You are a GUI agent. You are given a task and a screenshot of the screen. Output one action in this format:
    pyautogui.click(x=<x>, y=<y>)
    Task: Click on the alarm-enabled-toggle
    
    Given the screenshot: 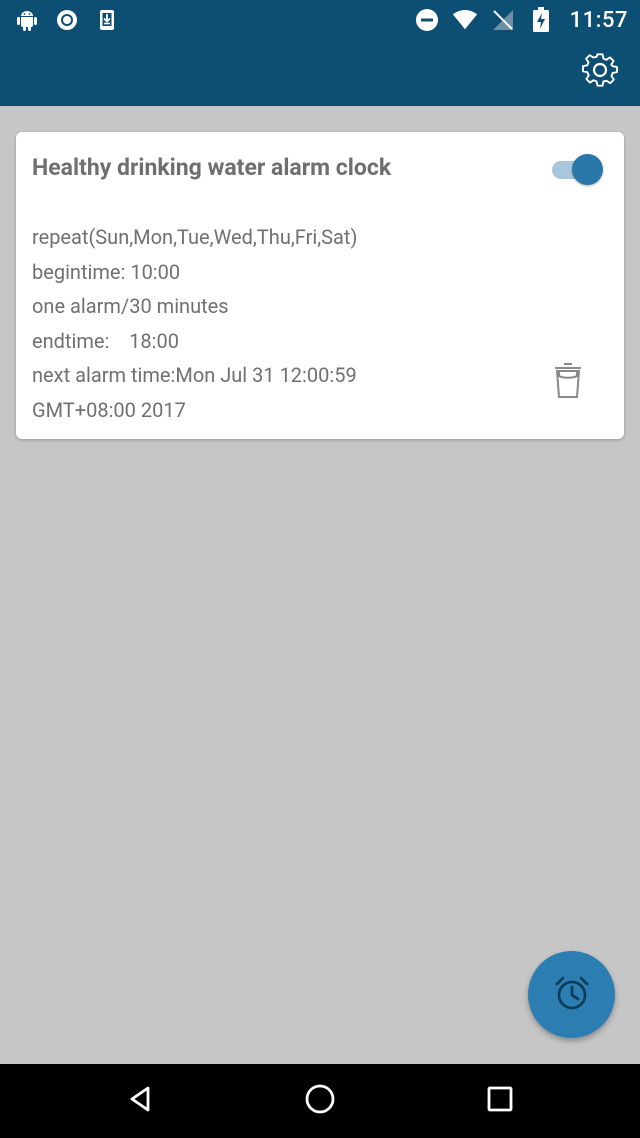 What is the action you would take?
    pyautogui.click(x=578, y=169)
    